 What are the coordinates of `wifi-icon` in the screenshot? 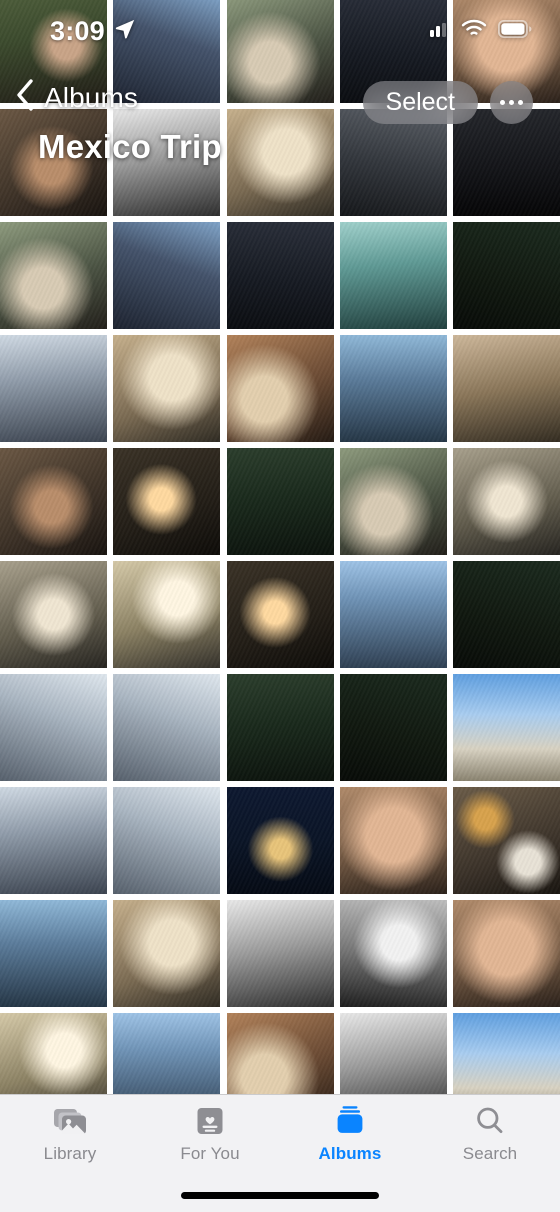 It's located at (474, 31).